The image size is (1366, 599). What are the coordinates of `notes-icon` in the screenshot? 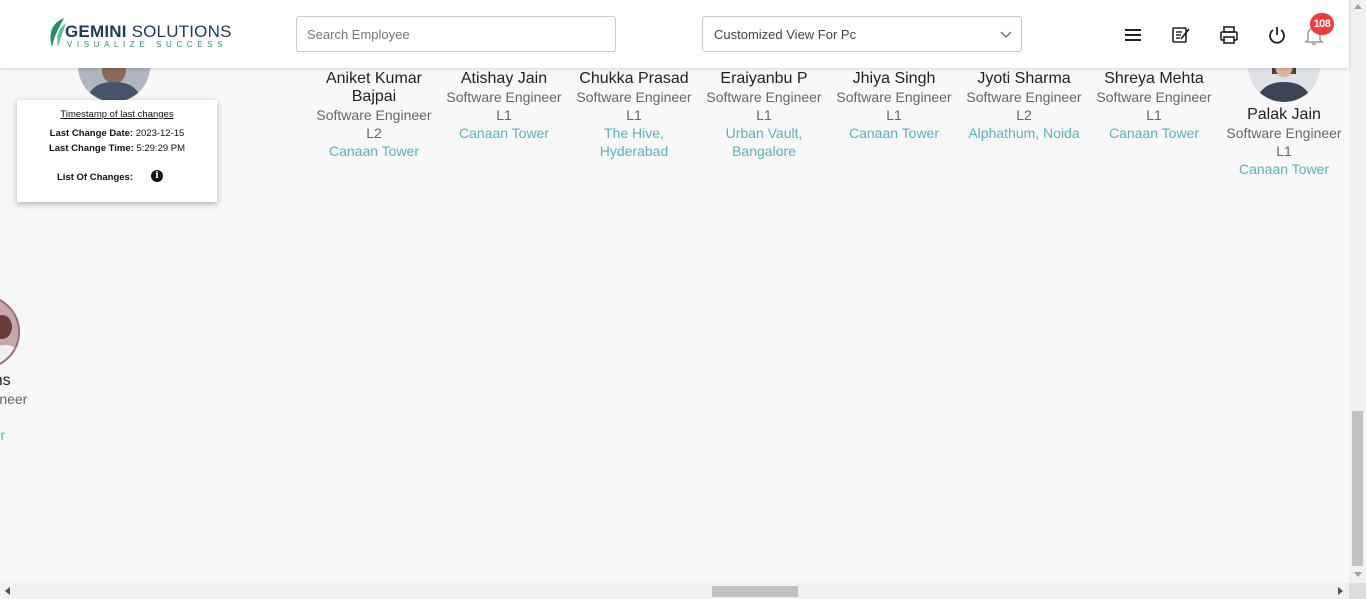 It's located at (1181, 35).